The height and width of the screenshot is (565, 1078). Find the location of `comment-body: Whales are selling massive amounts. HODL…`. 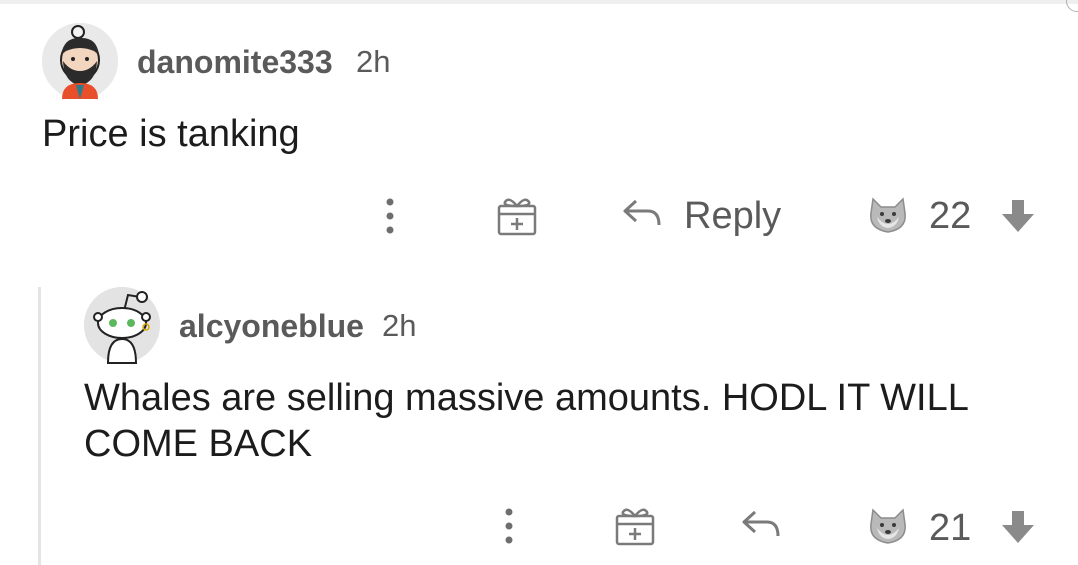

comment-body: Whales are selling massive amounts. HODL… is located at coordinates (526, 421).